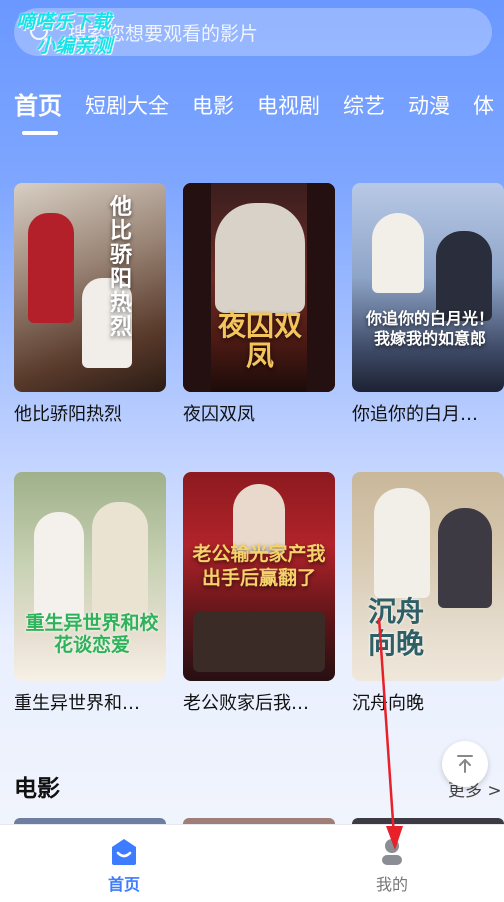  What do you see at coordinates (396, 627) in the screenshot?
I see `poster-title: 沉舟向晚` at bounding box center [396, 627].